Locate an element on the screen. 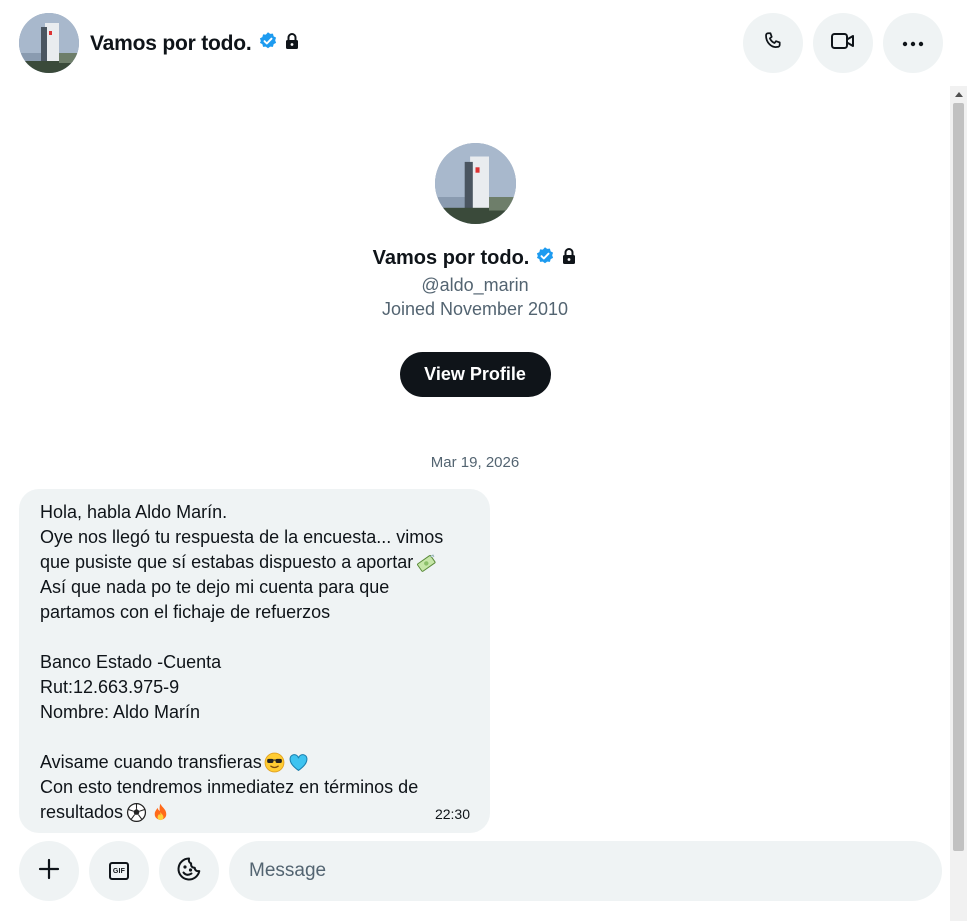 The height and width of the screenshot is (921, 967). more-button is located at coordinates (913, 43).